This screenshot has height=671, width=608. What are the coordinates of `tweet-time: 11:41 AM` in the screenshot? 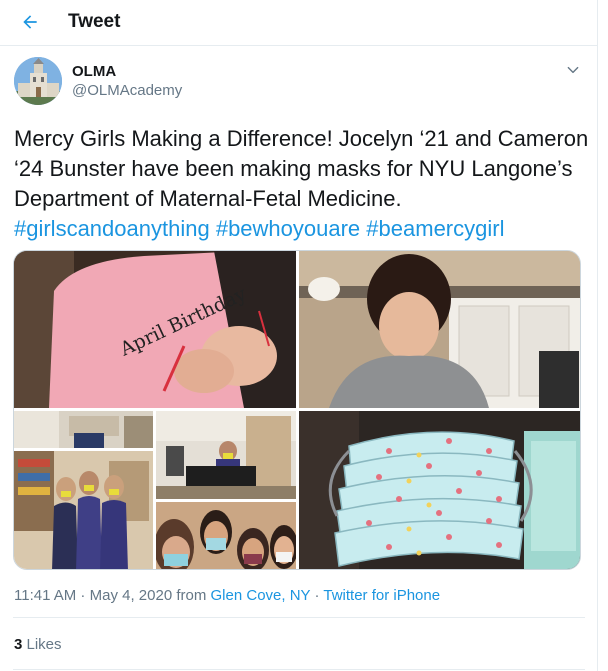 It's located at (45, 595).